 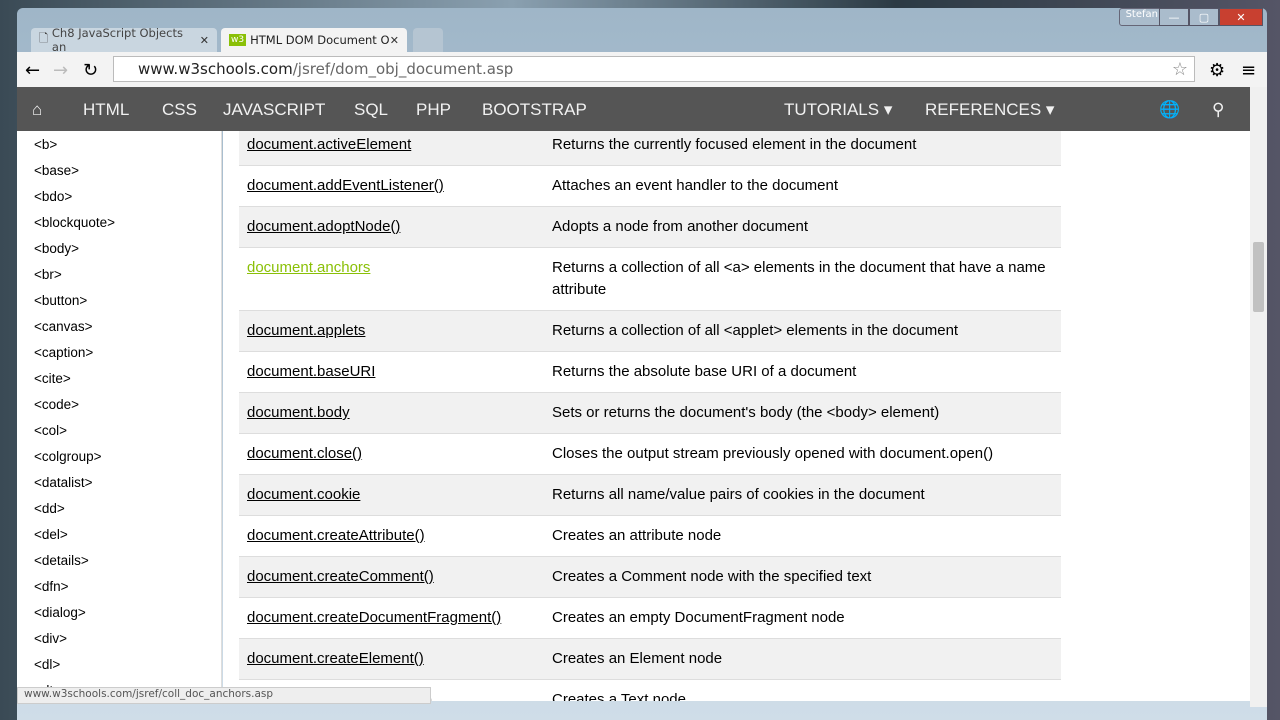 I want to click on property-cell: document.anchors, so click(x=391, y=279).